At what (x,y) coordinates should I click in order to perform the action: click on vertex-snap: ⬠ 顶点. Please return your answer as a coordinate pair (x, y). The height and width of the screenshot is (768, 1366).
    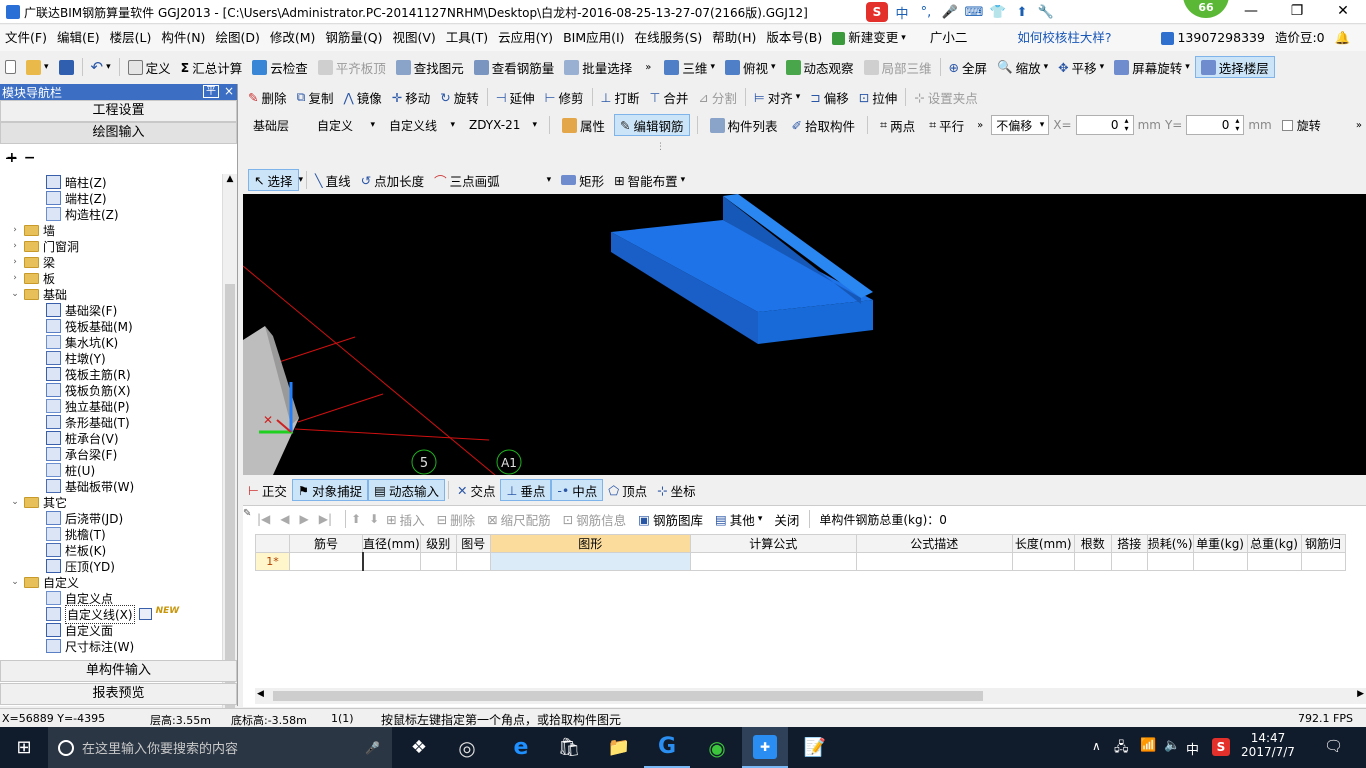
    Looking at the image, I should click on (627, 490).